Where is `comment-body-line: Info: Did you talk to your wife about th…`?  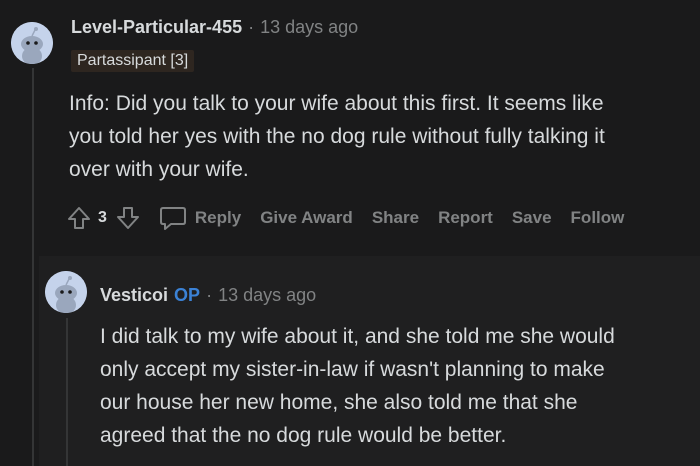 comment-body-line: Info: Did you talk to your wife about th… is located at coordinates (336, 103).